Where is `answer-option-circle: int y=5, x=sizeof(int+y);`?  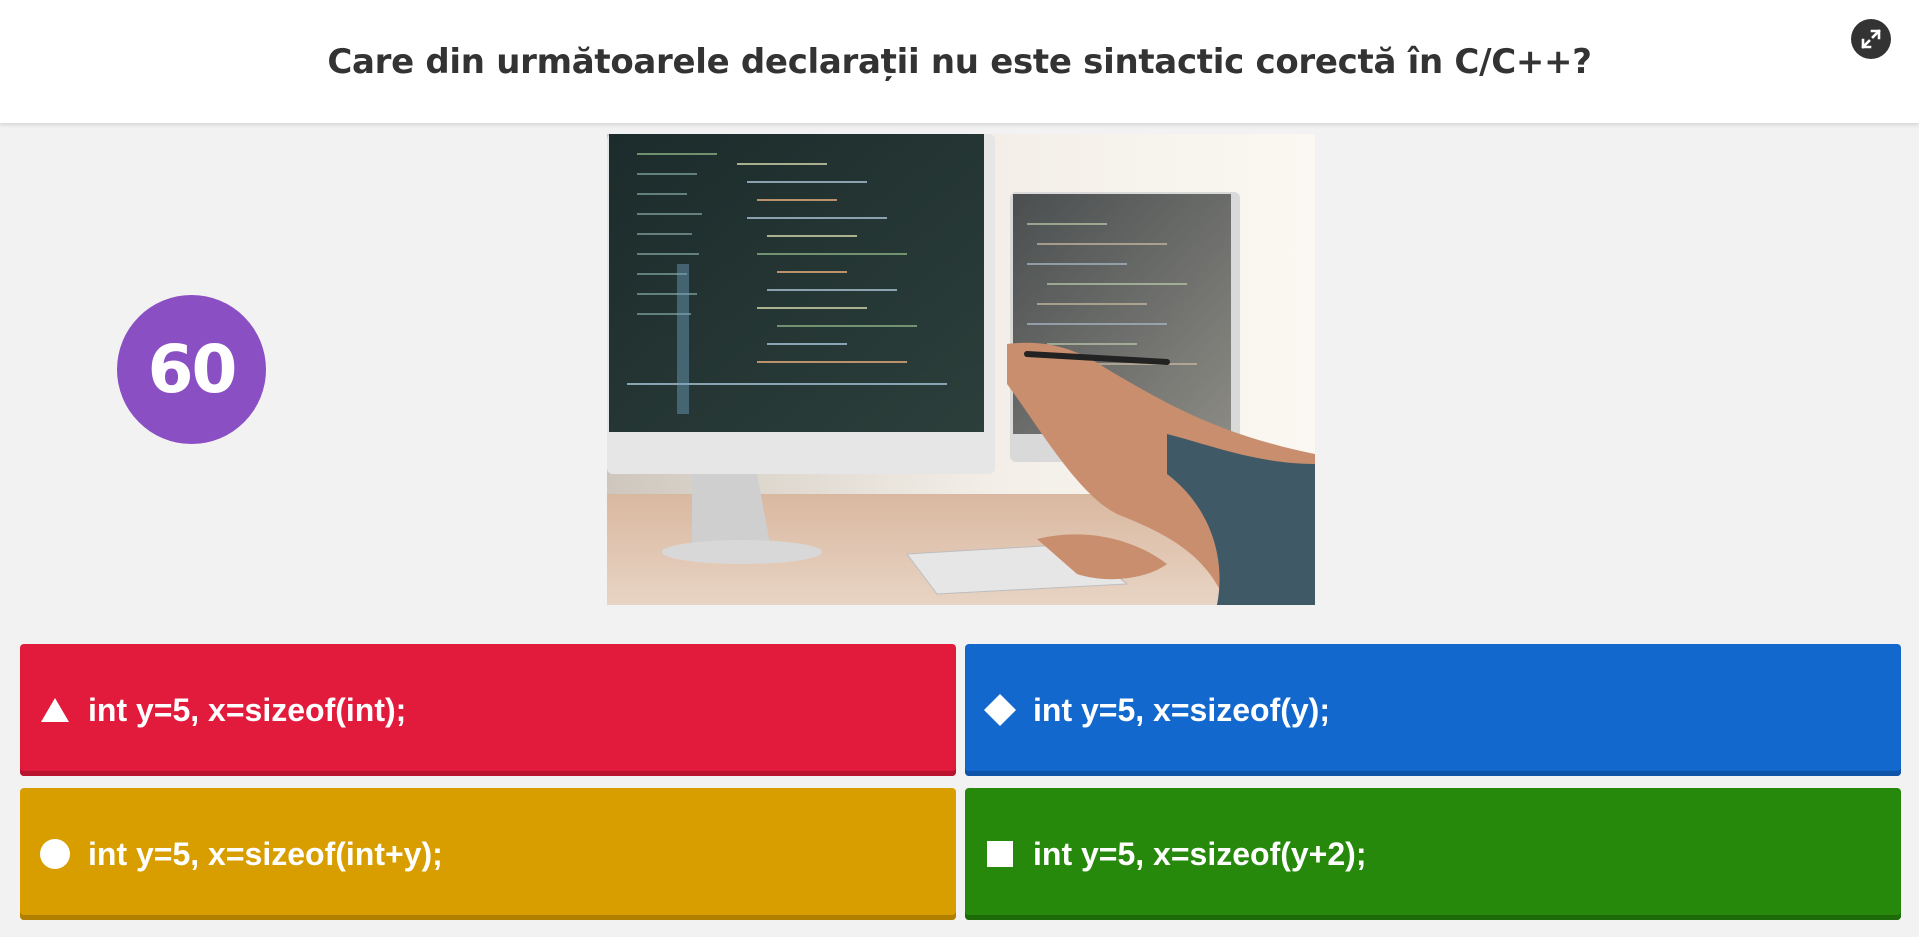 answer-option-circle: int y=5, x=sizeof(int+y); is located at coordinates (488, 854).